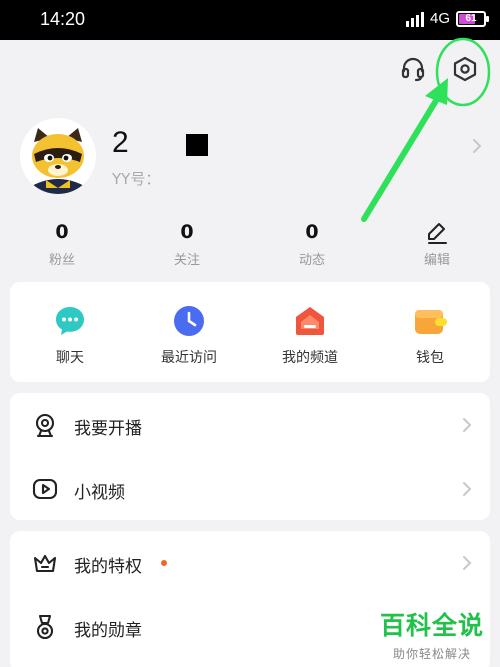  I want to click on menu-label: 我要开播, so click(108, 429).